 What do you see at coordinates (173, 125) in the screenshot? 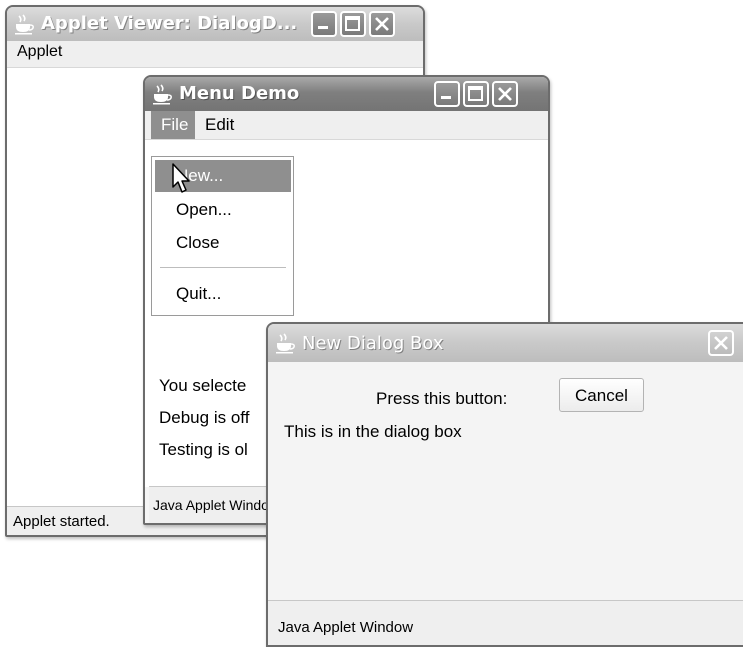
I see `file-menu: File` at bounding box center [173, 125].